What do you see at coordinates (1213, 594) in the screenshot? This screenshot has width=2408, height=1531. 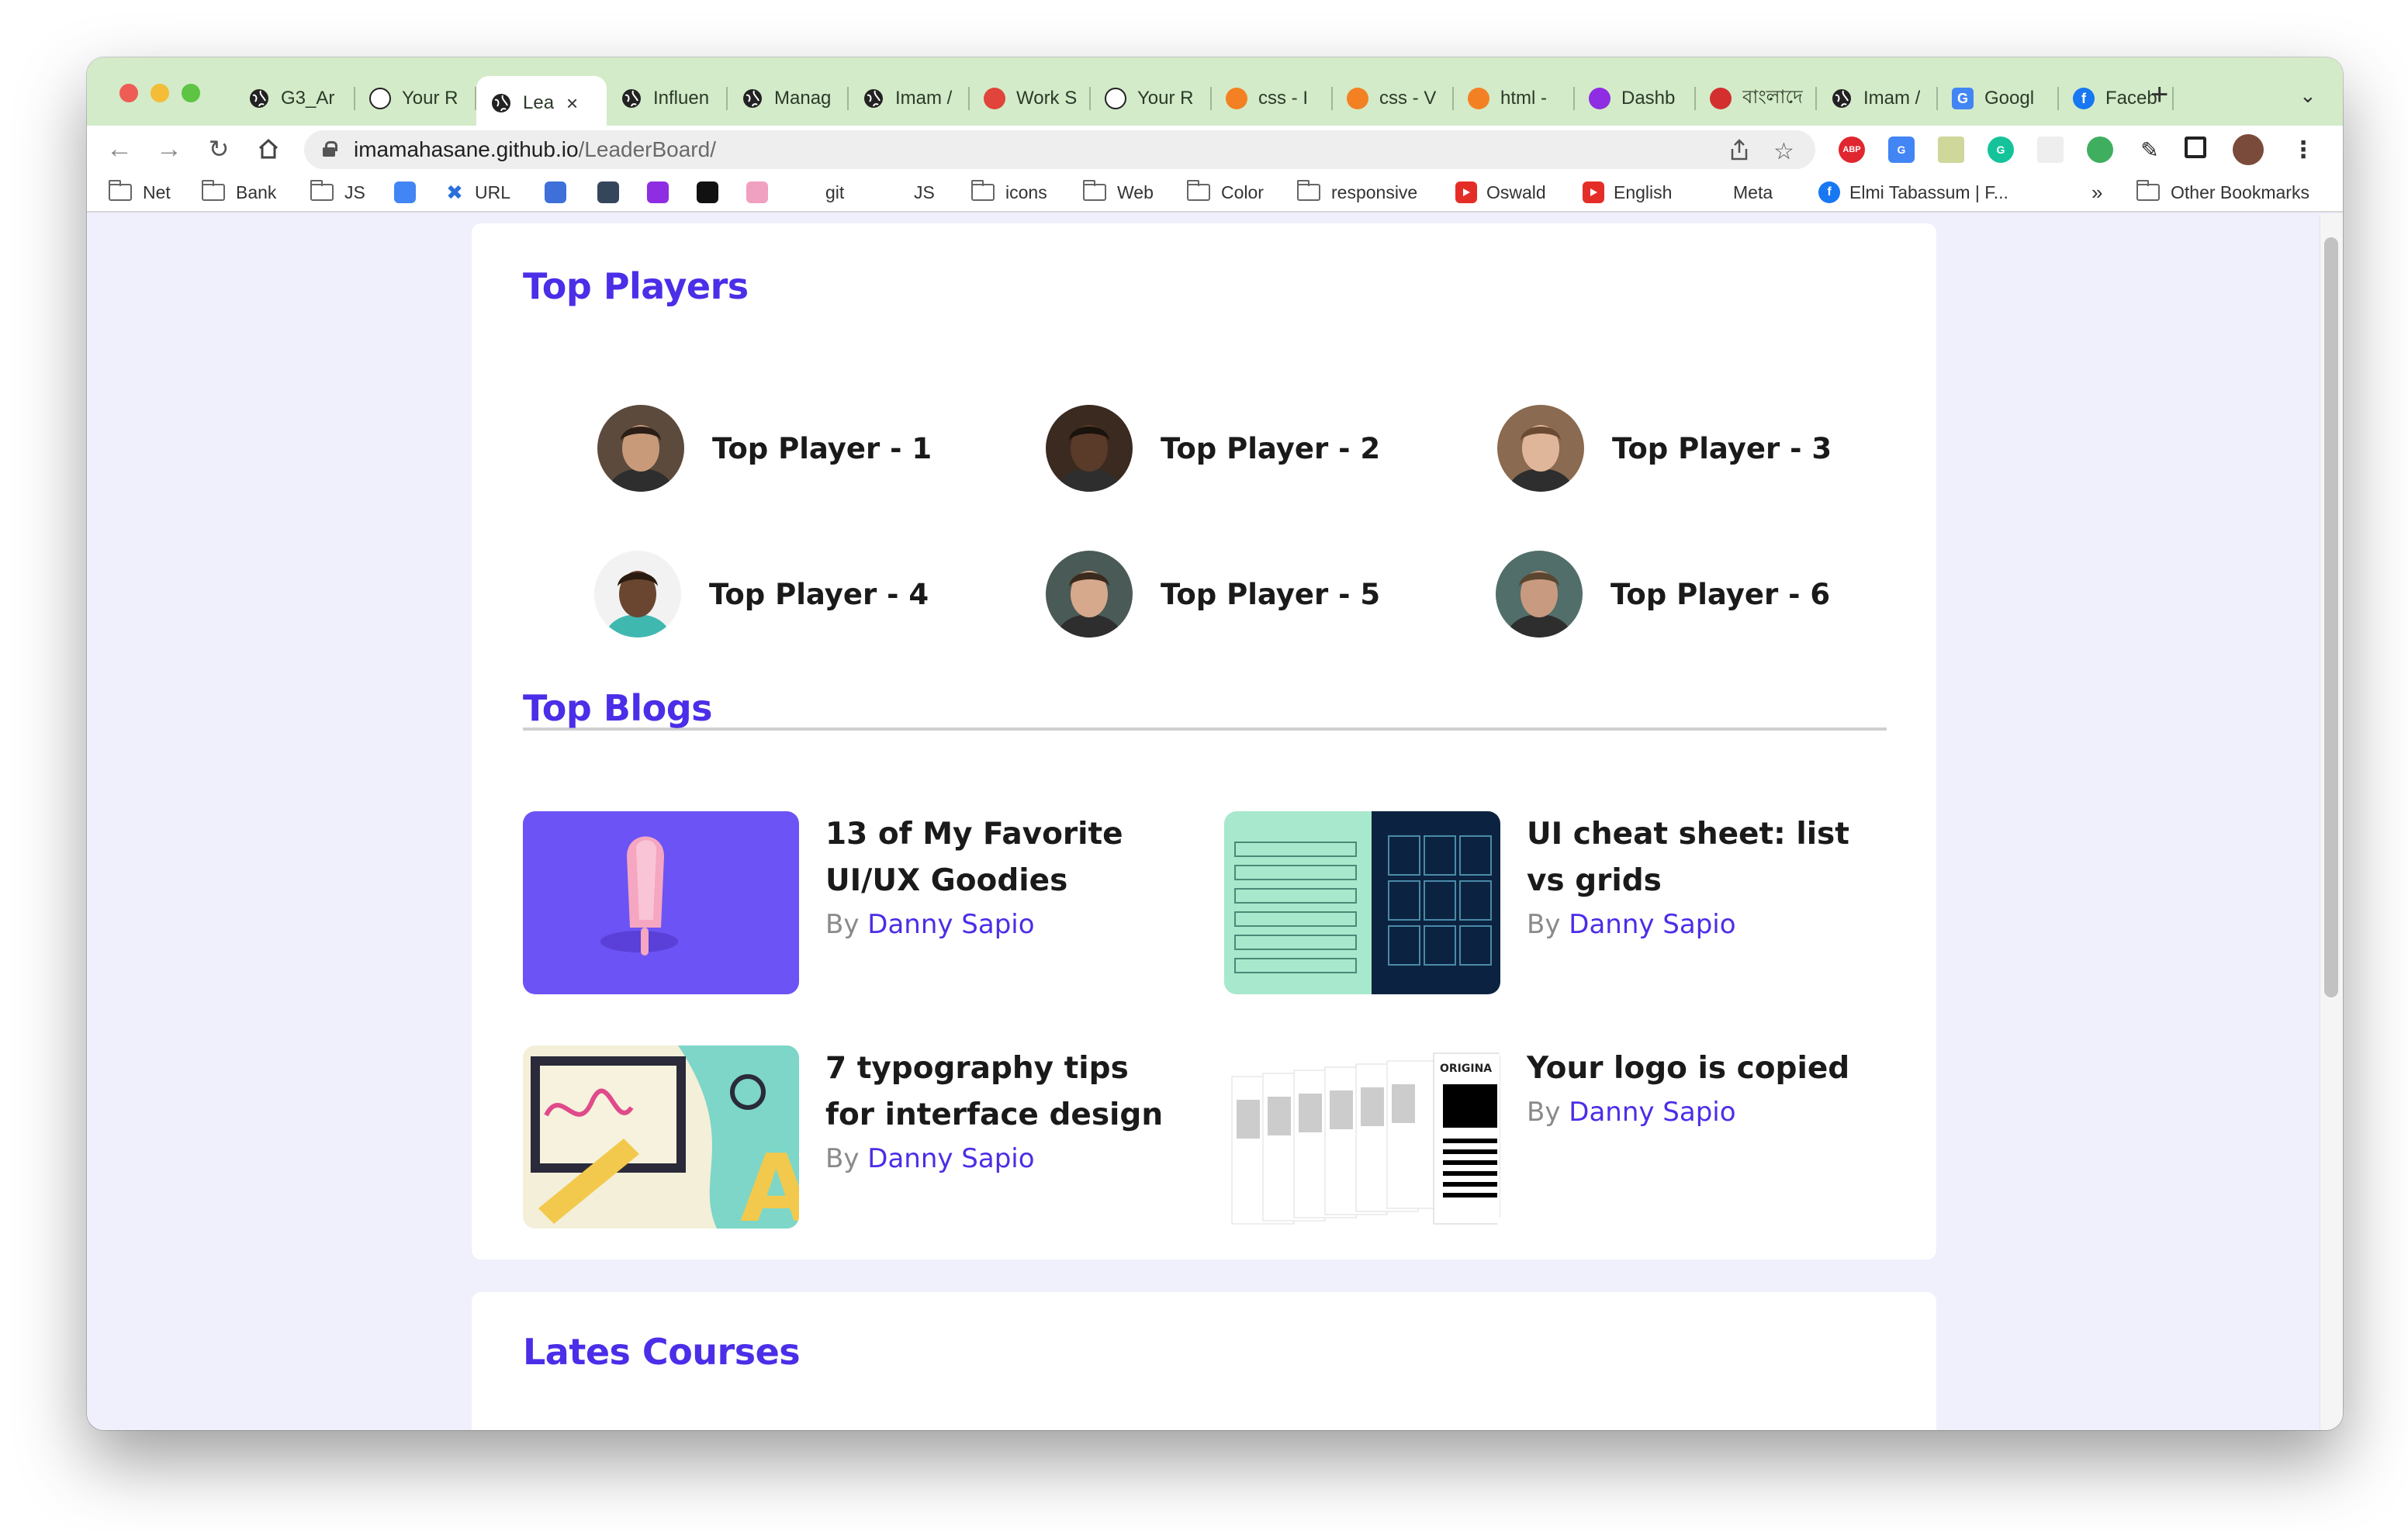 I see `player-5: Top Player - 5` at bounding box center [1213, 594].